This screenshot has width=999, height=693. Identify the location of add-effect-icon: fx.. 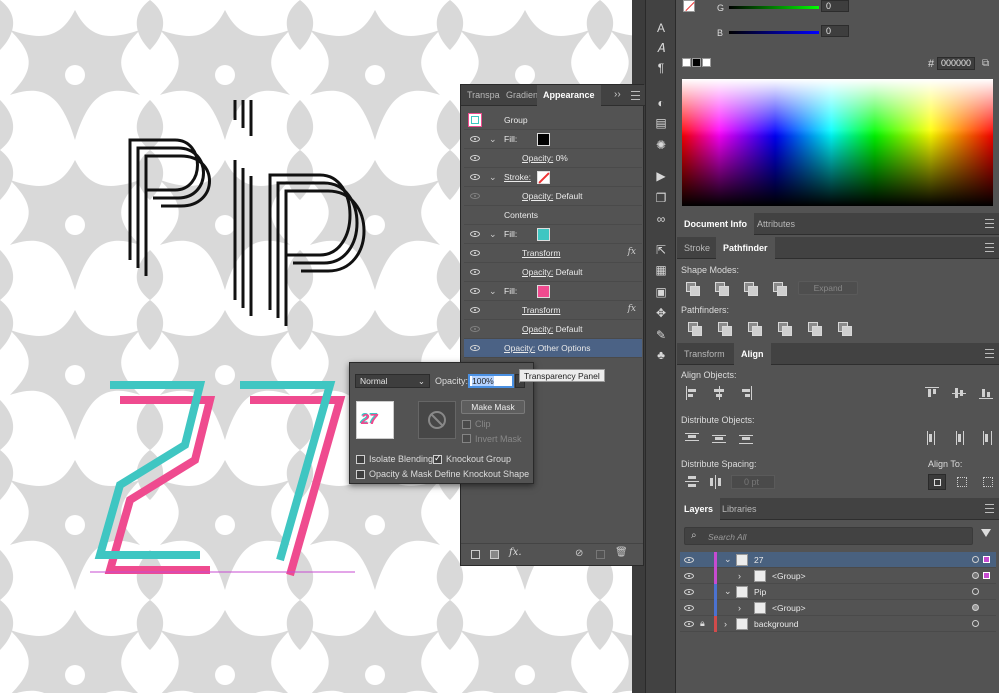
(515, 552).